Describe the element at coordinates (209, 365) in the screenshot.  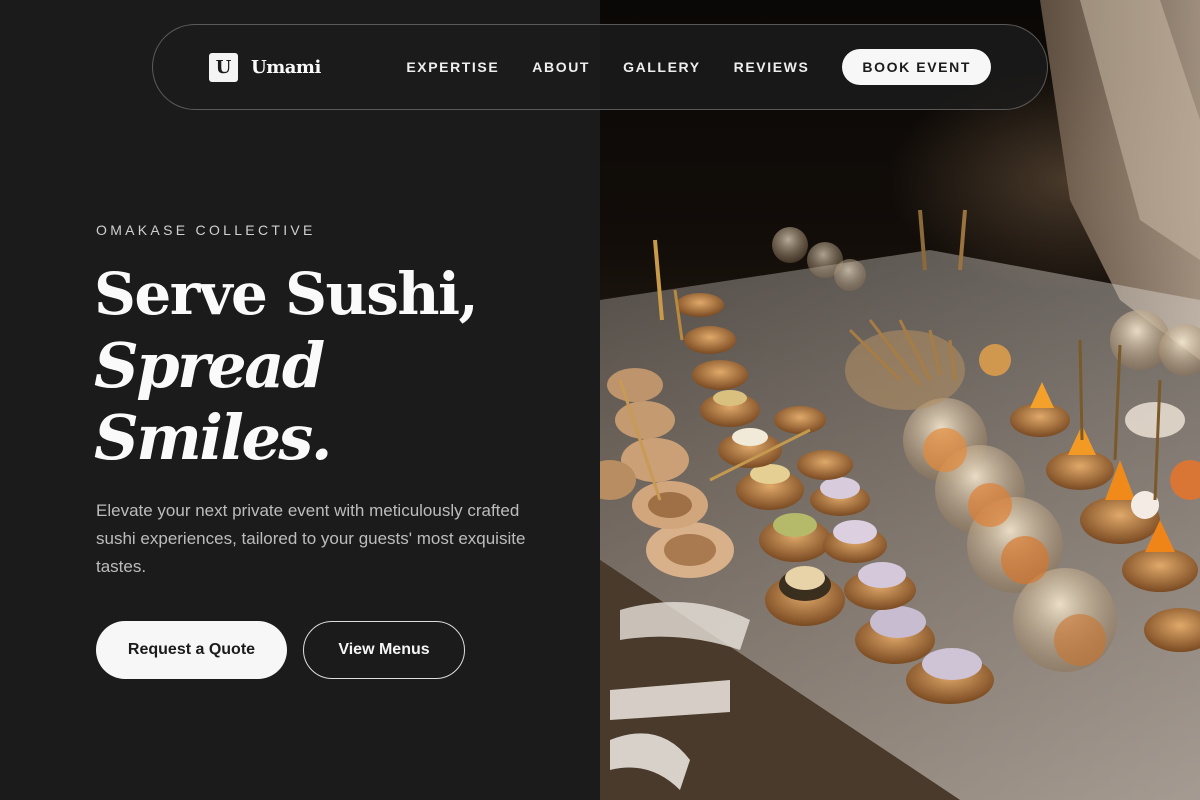
I see `headline-line-2: Spread` at that location.